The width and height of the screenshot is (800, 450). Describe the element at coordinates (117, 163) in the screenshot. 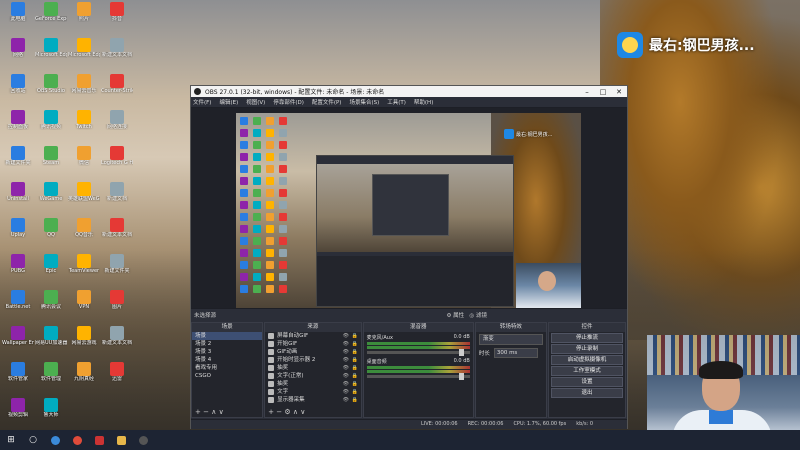

I see `desktop-icon: Logitech G HUB` at that location.